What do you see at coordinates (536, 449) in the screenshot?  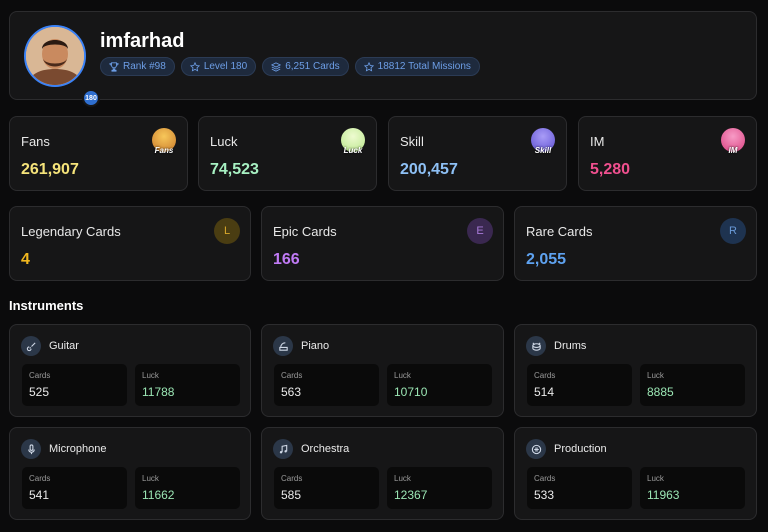 I see `production-icon` at bounding box center [536, 449].